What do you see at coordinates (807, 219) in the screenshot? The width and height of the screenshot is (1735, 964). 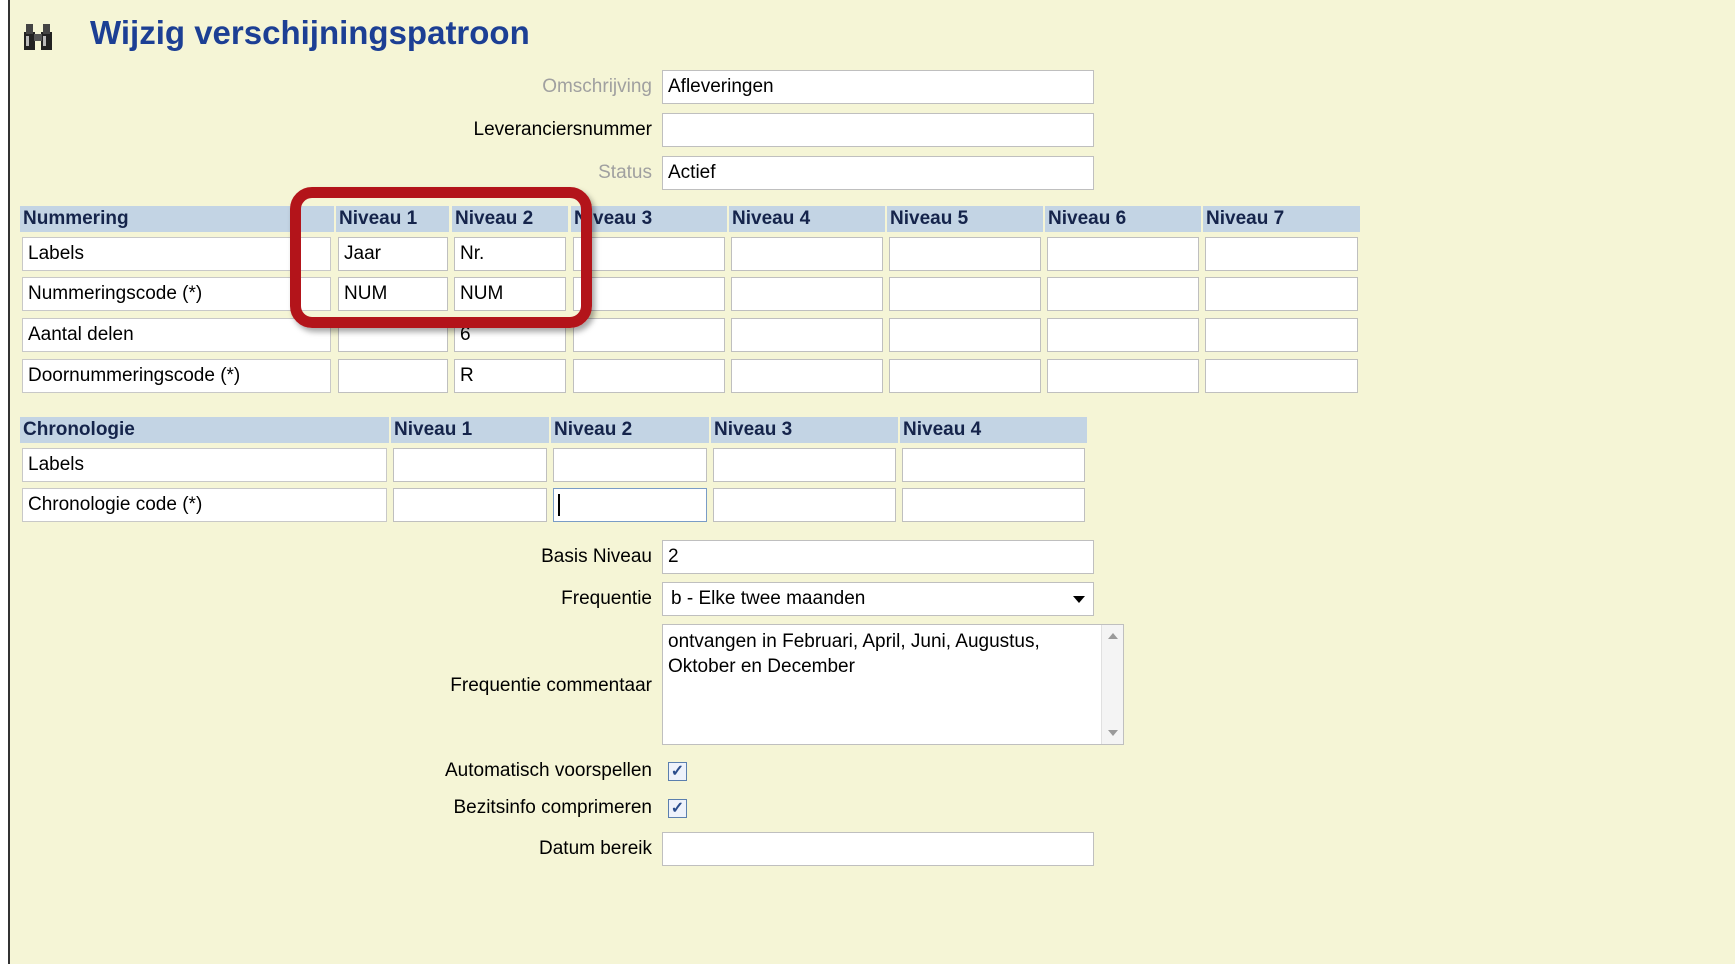 I see `nummering-col-header: Niveau 4` at bounding box center [807, 219].